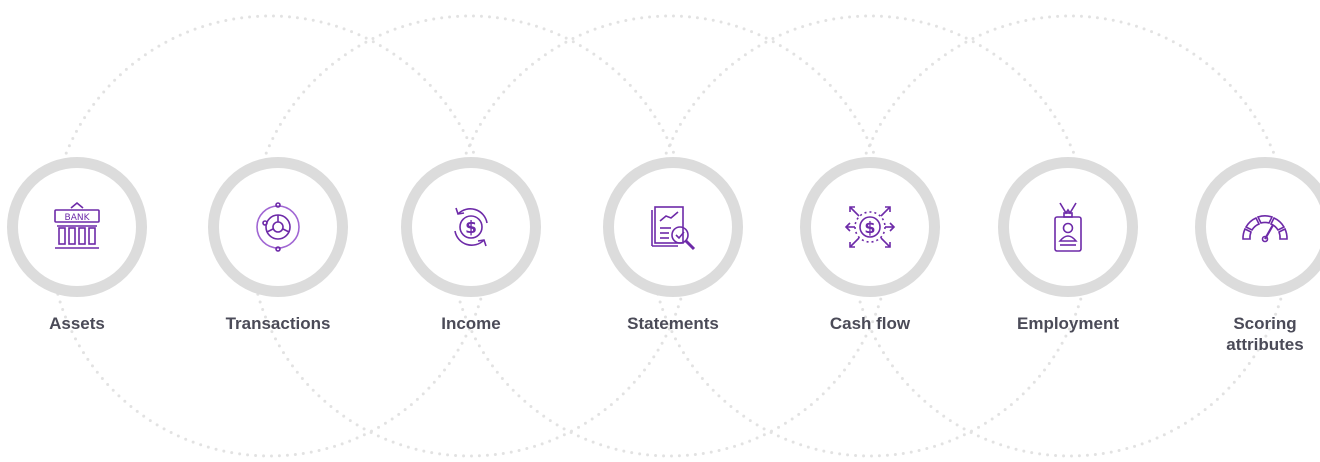 The width and height of the screenshot is (1320, 462). I want to click on feature-statements: Statements, so click(673, 245).